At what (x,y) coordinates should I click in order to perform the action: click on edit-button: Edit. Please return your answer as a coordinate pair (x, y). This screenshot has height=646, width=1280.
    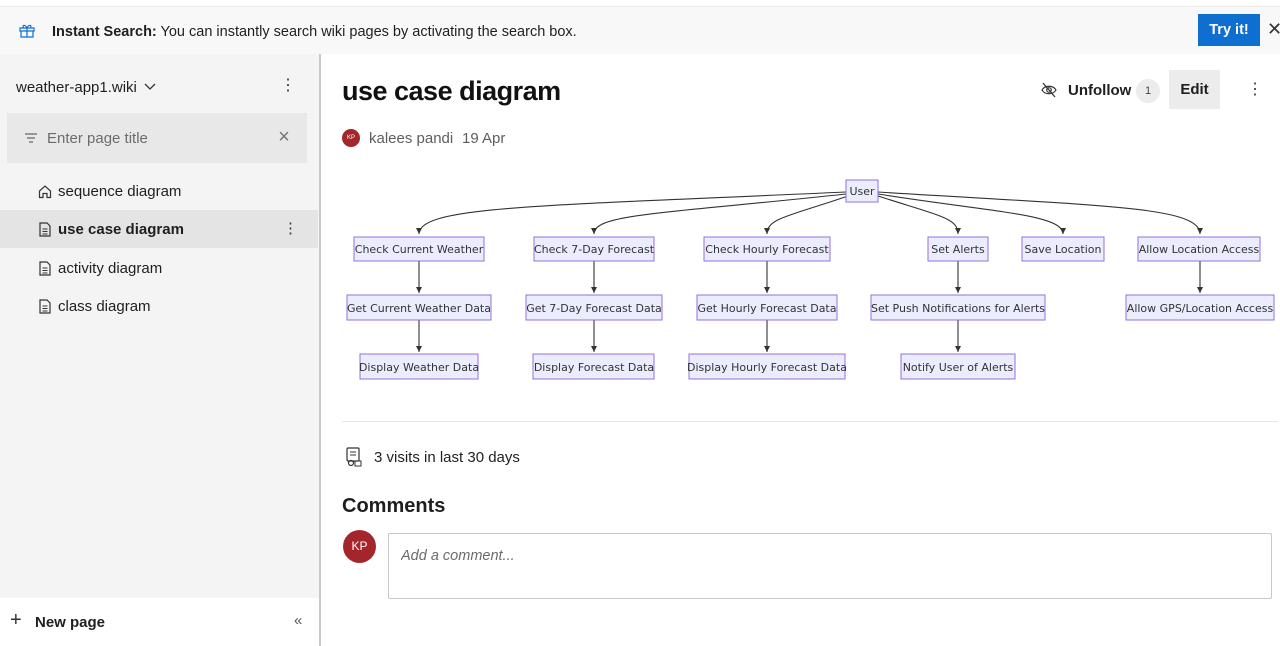
    Looking at the image, I should click on (1194, 89).